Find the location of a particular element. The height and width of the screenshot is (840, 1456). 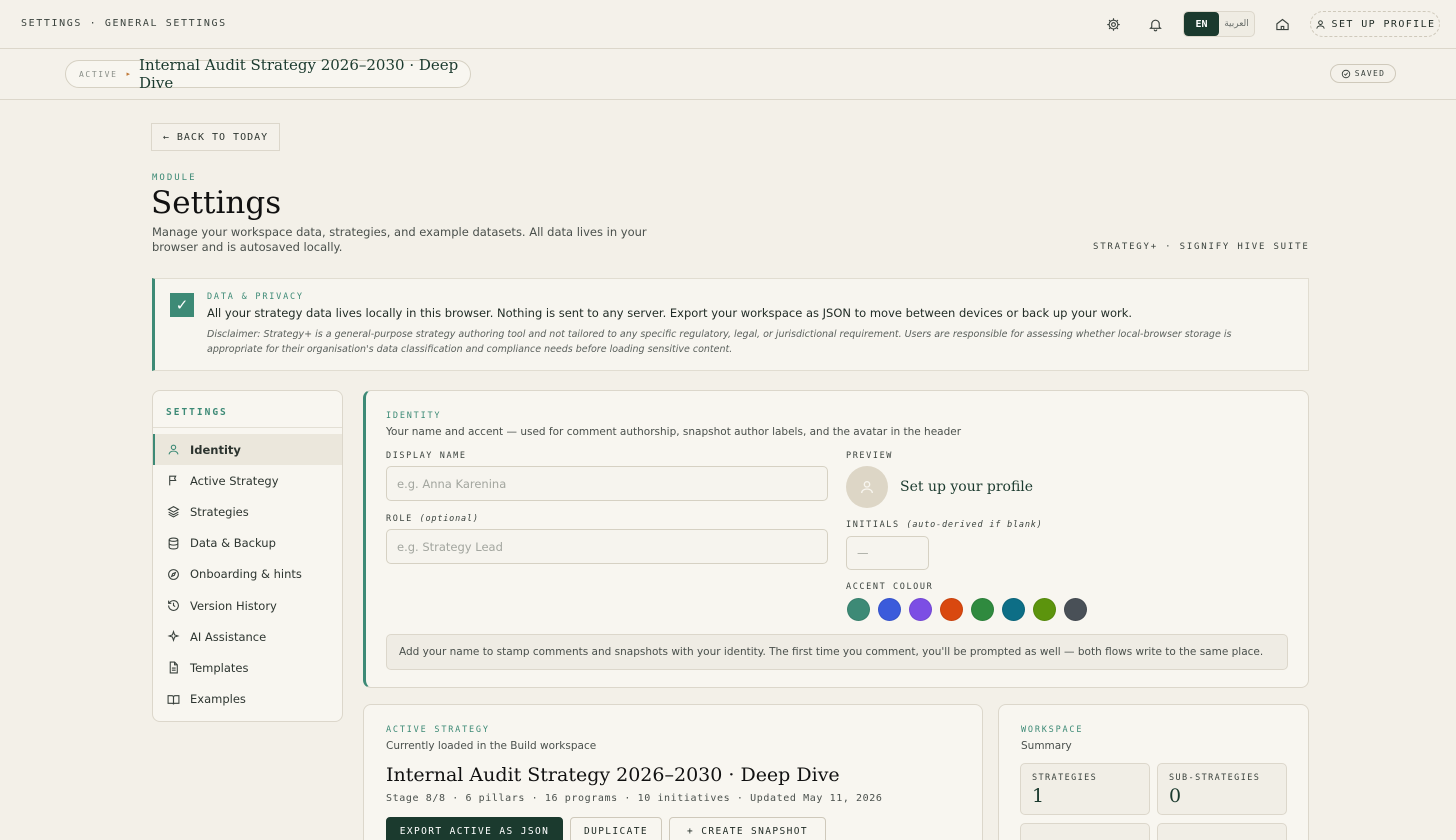

sidebar-item-label: Identity is located at coordinates (215, 449).